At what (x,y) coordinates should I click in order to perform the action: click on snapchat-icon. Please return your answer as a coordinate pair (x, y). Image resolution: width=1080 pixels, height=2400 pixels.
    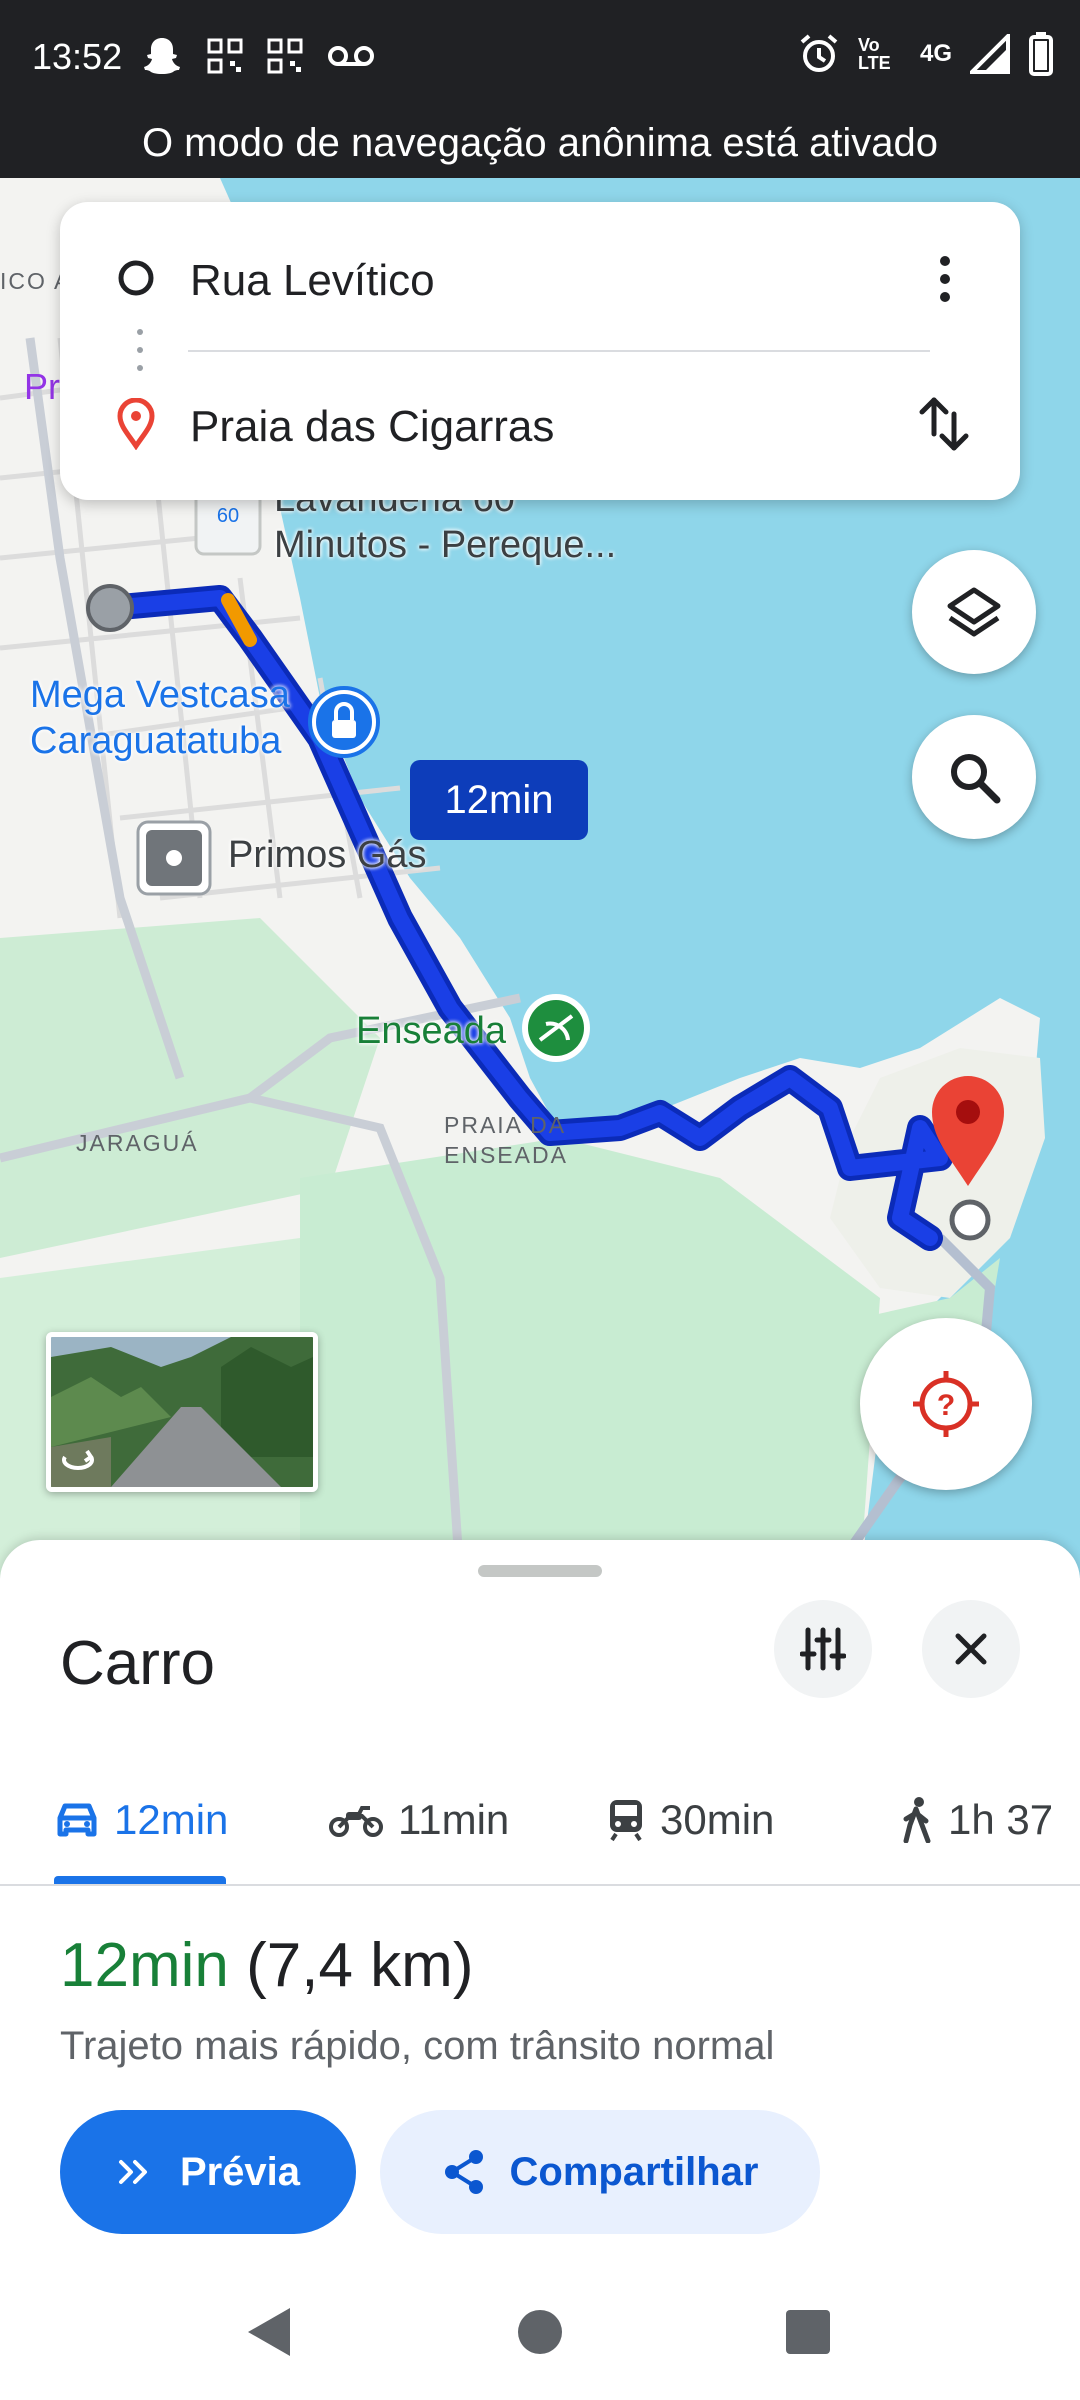
    Looking at the image, I should click on (162, 56).